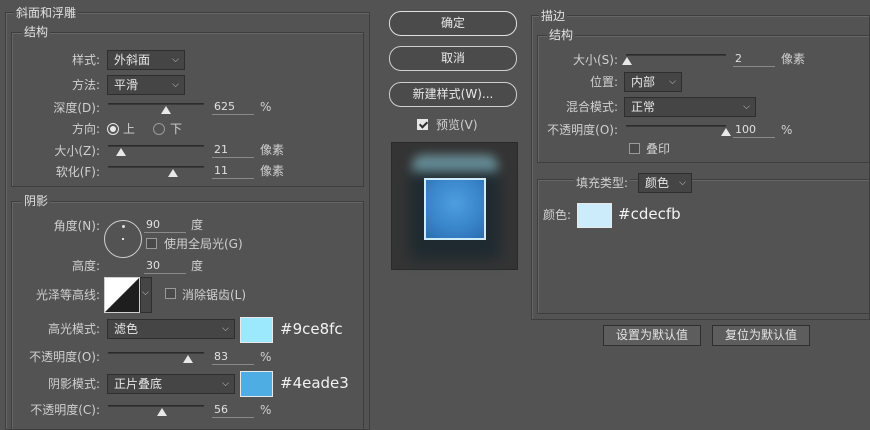 This screenshot has height=430, width=870. Describe the element at coordinates (159, 129) in the screenshot. I see `direction-down-radio` at that location.